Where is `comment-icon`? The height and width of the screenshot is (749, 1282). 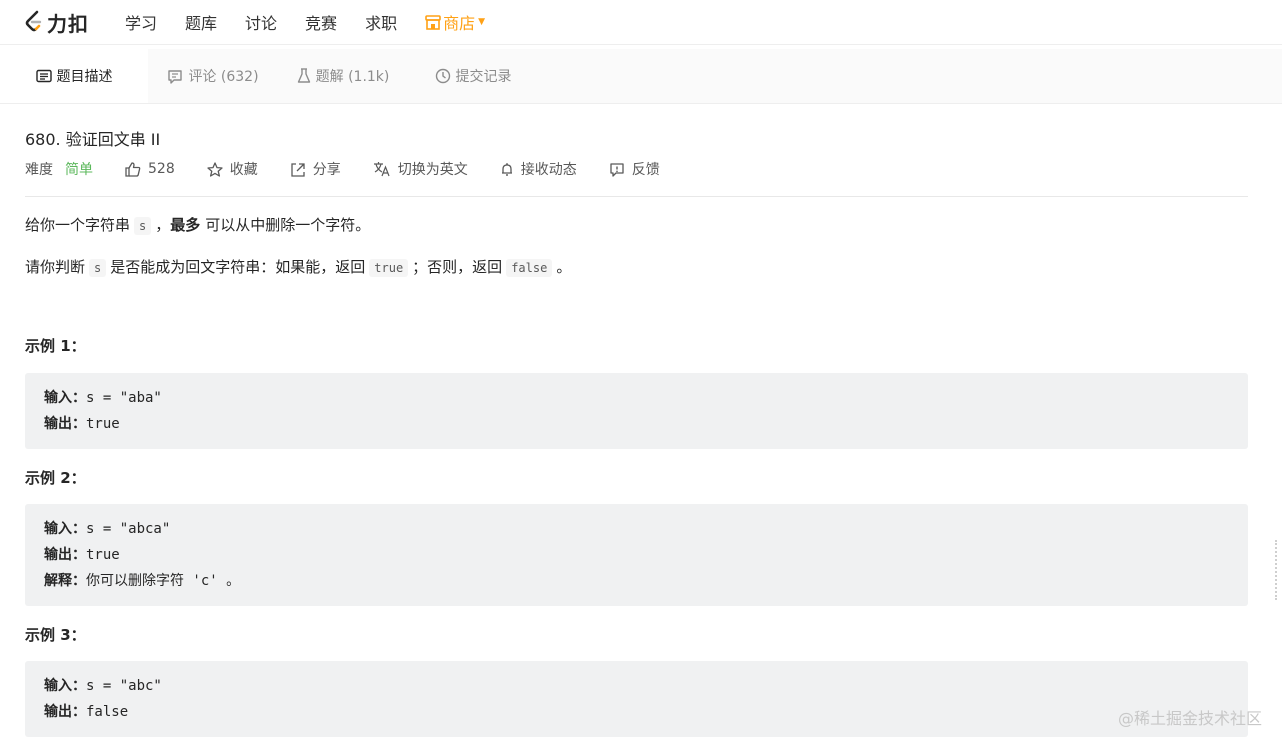 comment-icon is located at coordinates (175, 76).